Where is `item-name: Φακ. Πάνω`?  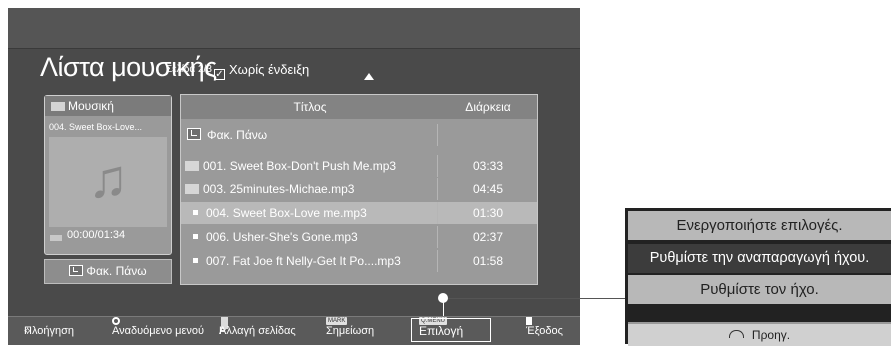
item-name: Φακ. Πάνω is located at coordinates (237, 135).